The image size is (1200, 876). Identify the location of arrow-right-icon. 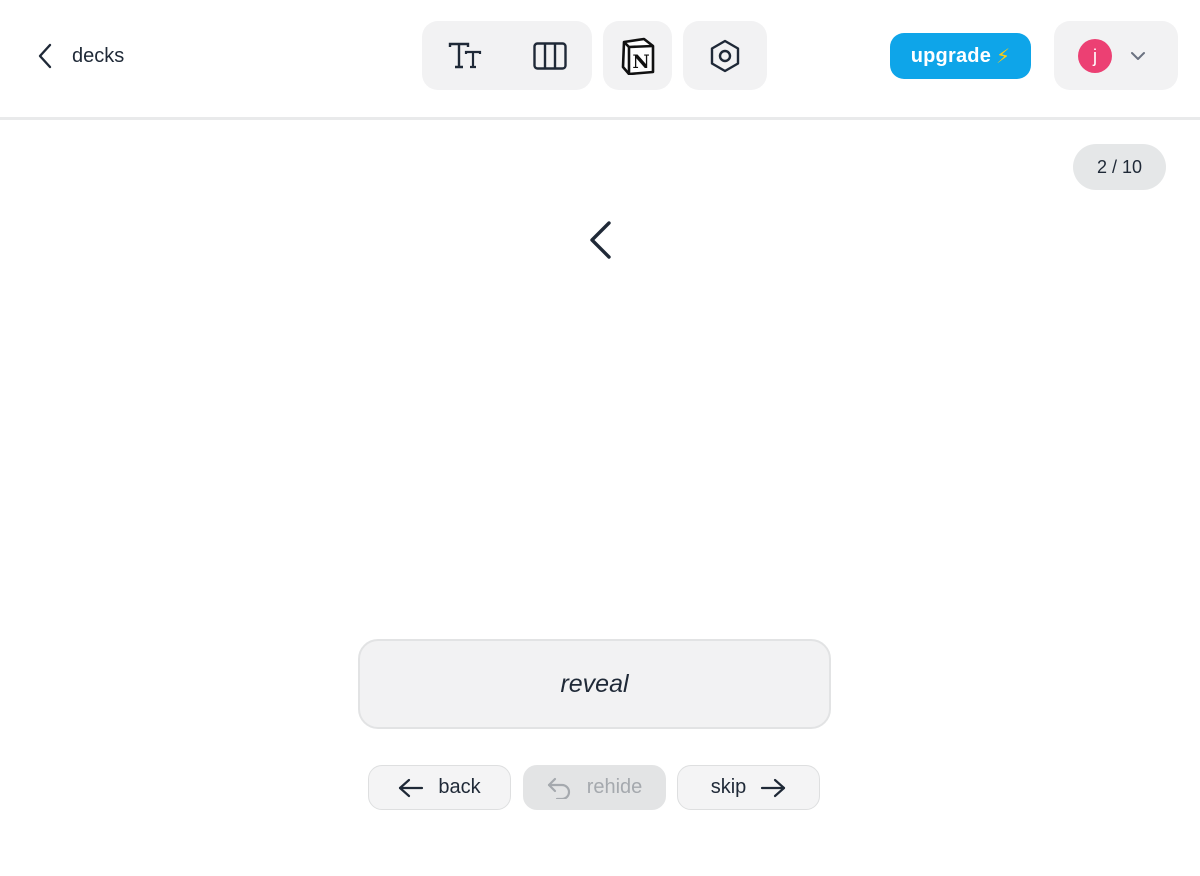
(773, 787).